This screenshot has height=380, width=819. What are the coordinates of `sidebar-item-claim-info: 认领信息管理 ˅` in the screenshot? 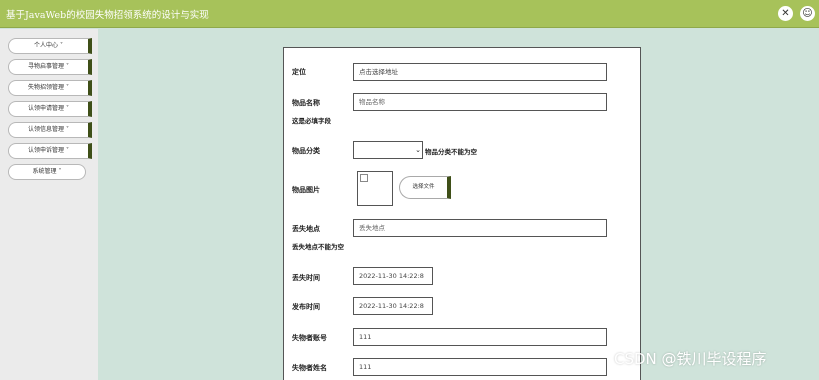 It's located at (50, 130).